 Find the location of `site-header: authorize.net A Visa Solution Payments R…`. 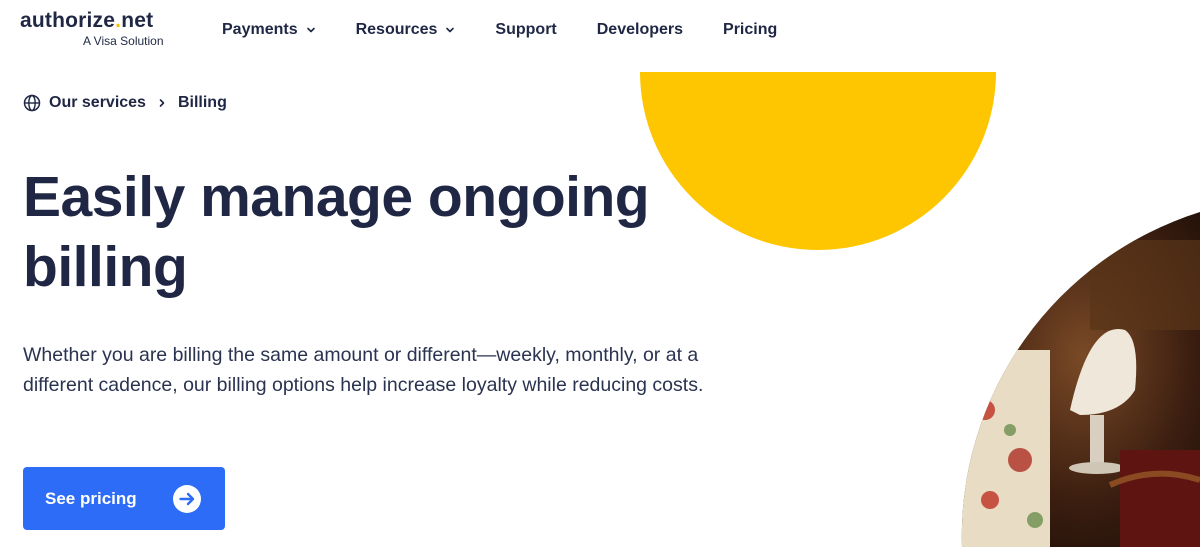

site-header: authorize.net A Visa Solution Payments R… is located at coordinates (600, 31).